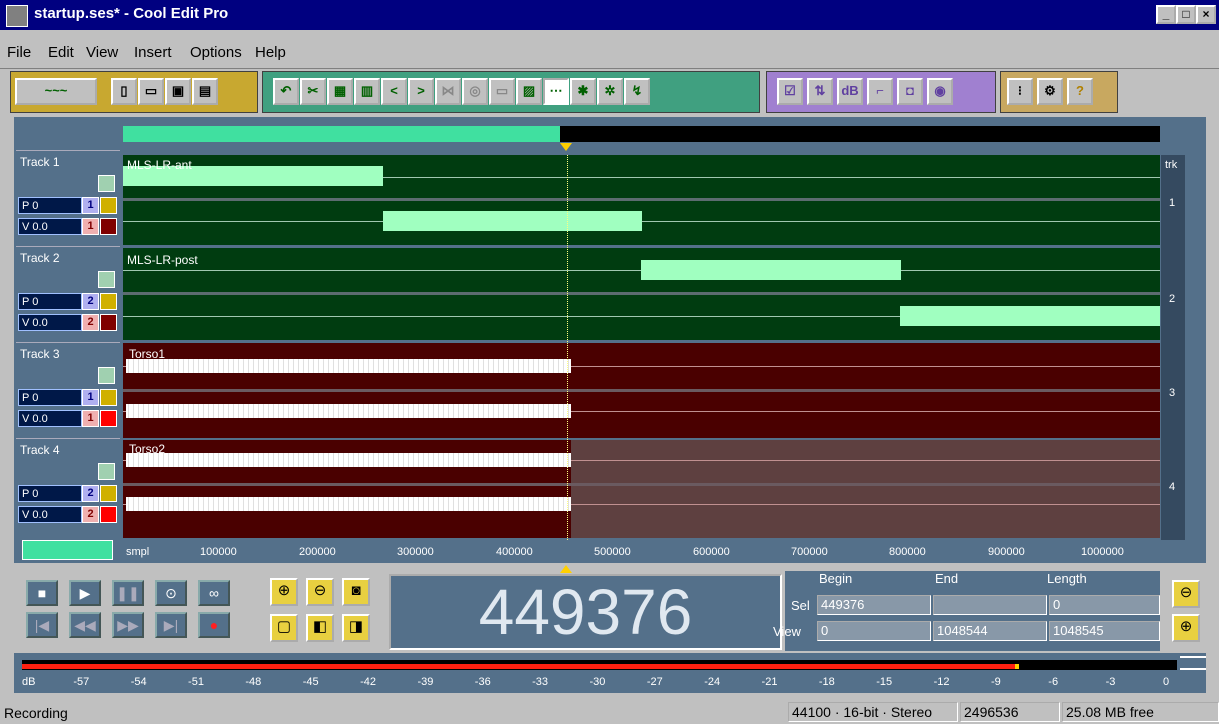 The width and height of the screenshot is (1219, 724). I want to click on zoom-in-horizontal-icon: ⊕, so click(284, 592).